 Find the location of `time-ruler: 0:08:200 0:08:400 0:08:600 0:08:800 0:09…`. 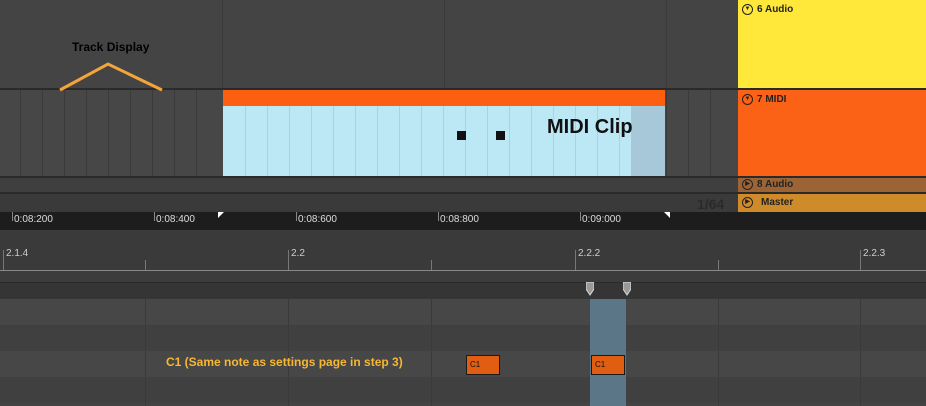

time-ruler: 0:08:200 0:08:400 0:08:600 0:08:800 0:09… is located at coordinates (463, 221).